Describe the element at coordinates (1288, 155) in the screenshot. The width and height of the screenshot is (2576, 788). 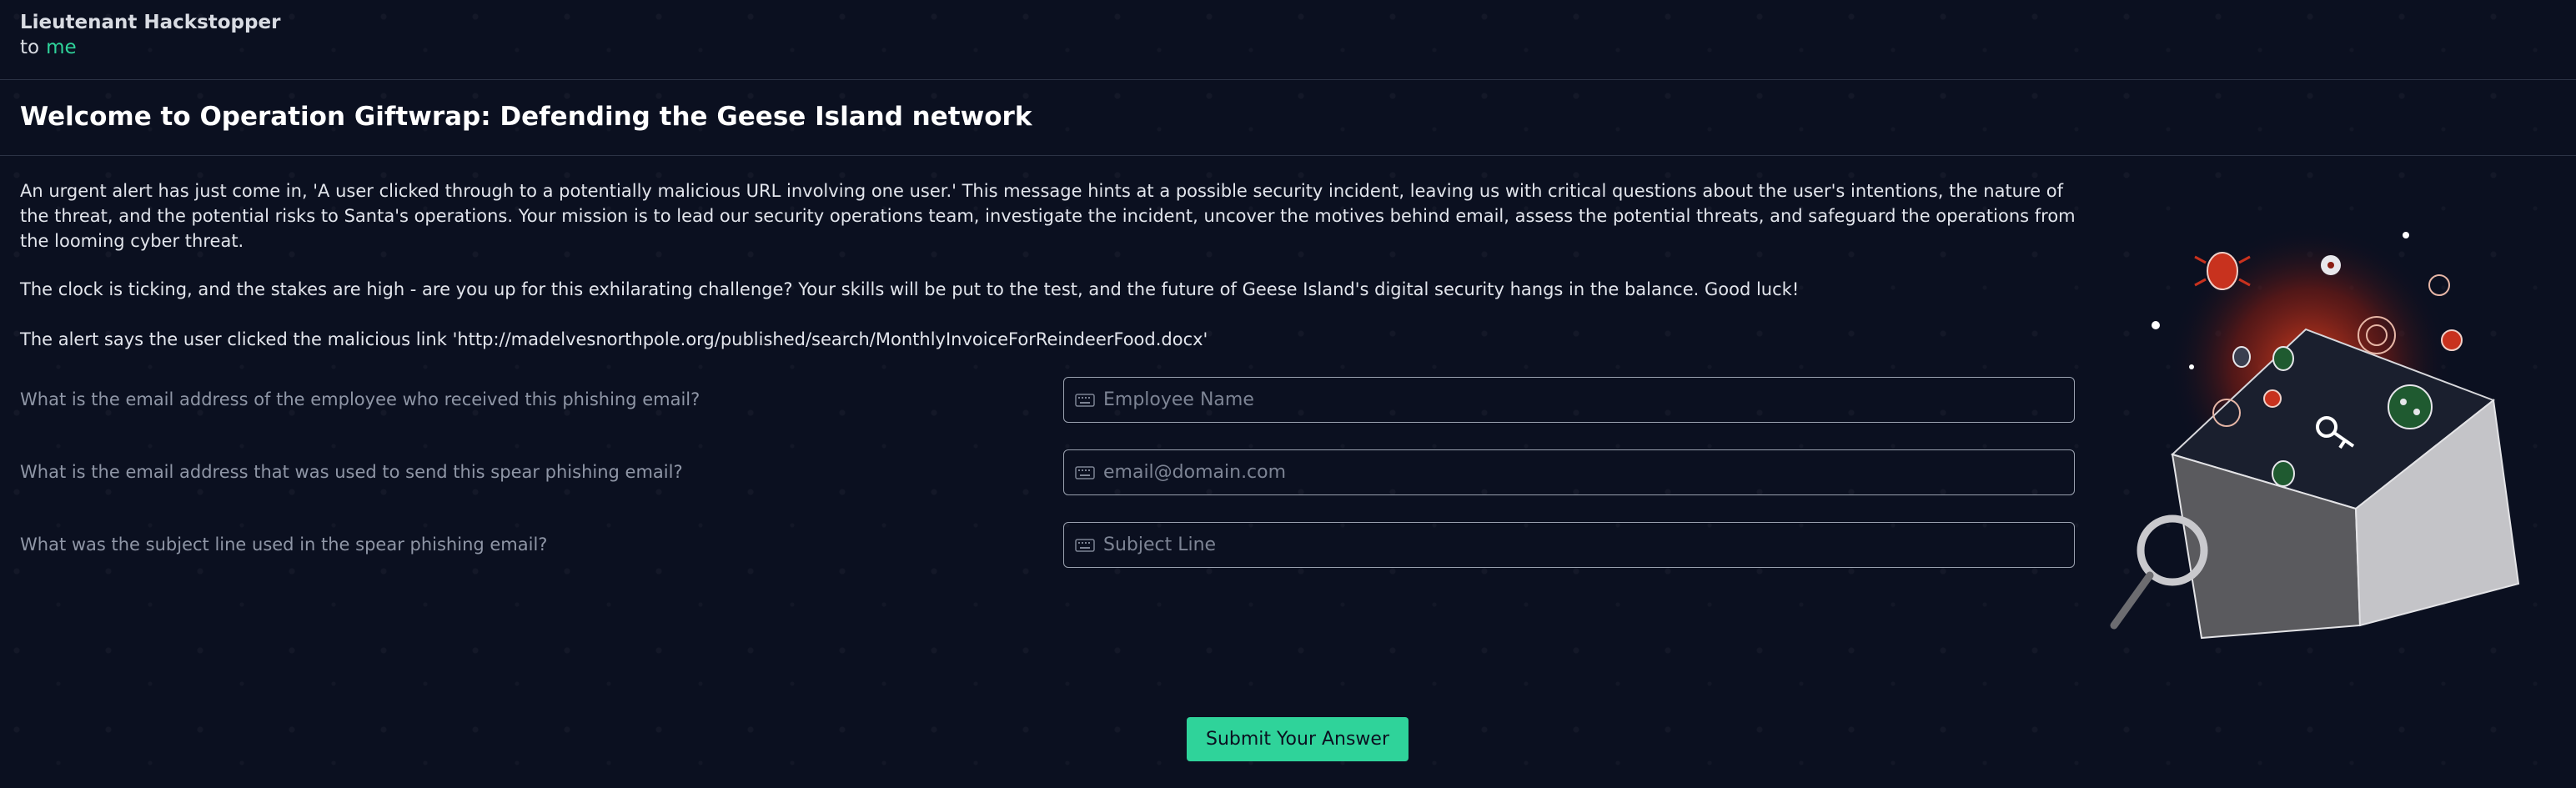
I see `title-divider` at that location.